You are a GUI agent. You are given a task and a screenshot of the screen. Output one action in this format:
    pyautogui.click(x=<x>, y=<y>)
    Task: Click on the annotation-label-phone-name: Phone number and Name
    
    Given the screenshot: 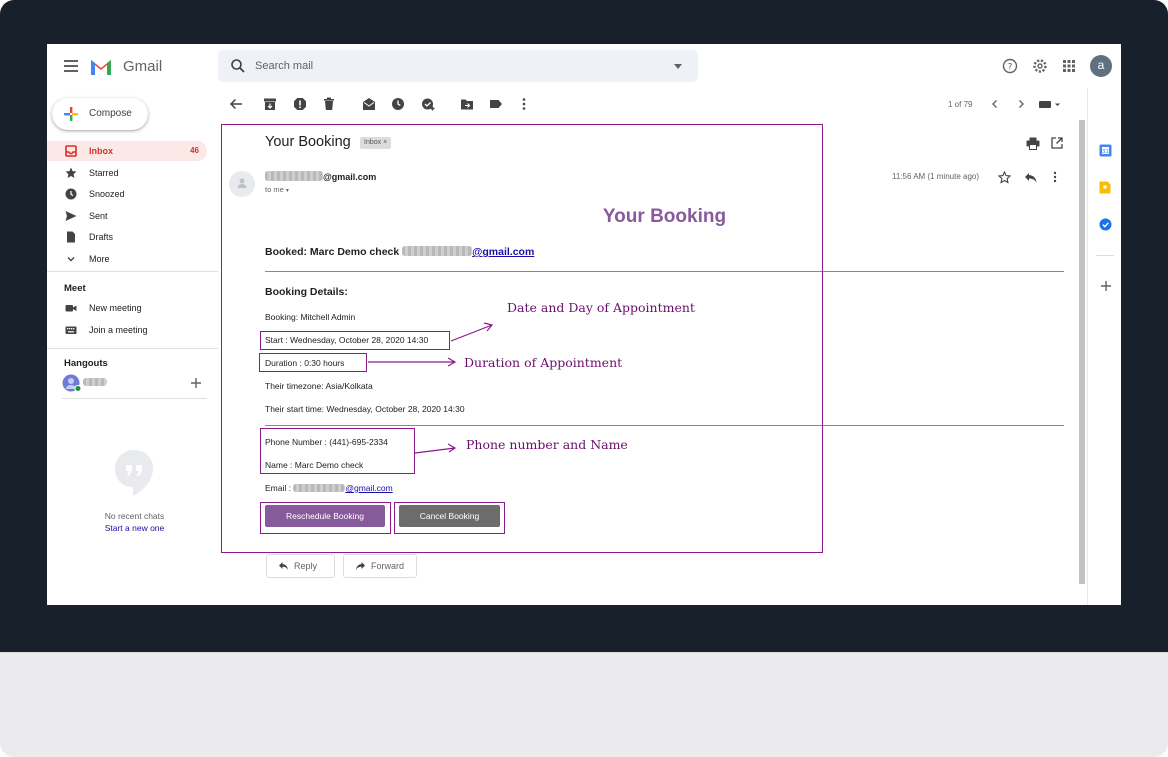 What is the action you would take?
    pyautogui.click(x=547, y=444)
    